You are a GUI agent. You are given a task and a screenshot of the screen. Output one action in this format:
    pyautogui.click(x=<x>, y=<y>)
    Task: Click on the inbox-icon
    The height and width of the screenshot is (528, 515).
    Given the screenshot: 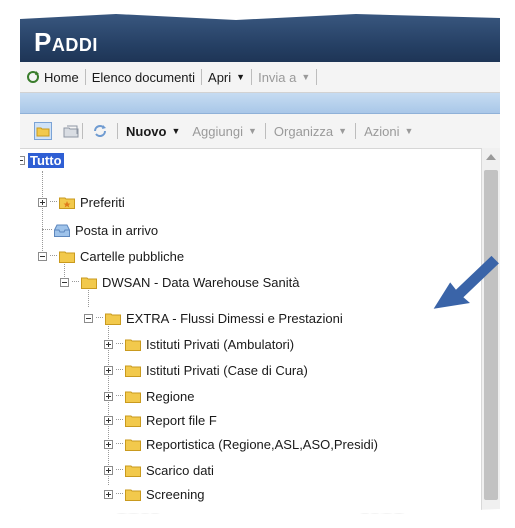 What is the action you would take?
    pyautogui.click(x=62, y=230)
    